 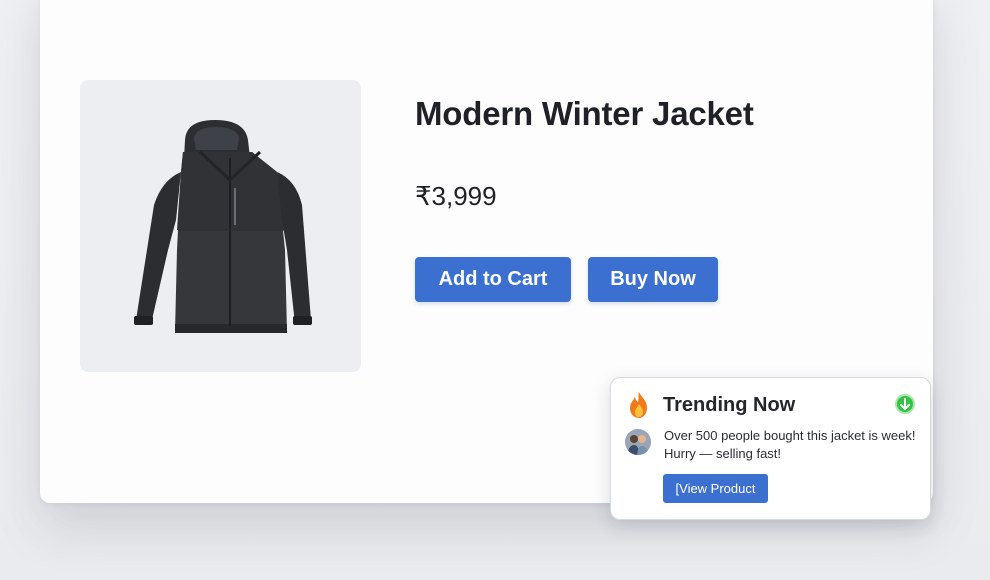 What do you see at coordinates (653, 279) in the screenshot?
I see `buy-now-button: Buy Now` at bounding box center [653, 279].